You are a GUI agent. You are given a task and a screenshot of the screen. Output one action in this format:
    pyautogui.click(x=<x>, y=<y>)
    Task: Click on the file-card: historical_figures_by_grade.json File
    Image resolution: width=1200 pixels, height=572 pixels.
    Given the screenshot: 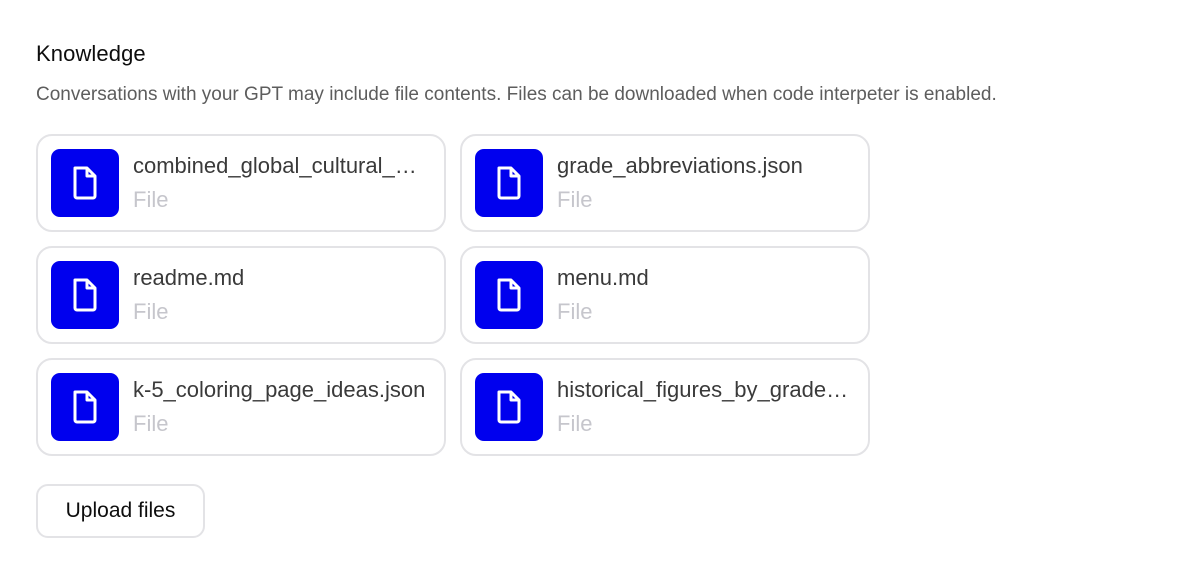 What is the action you would take?
    pyautogui.click(x=665, y=407)
    